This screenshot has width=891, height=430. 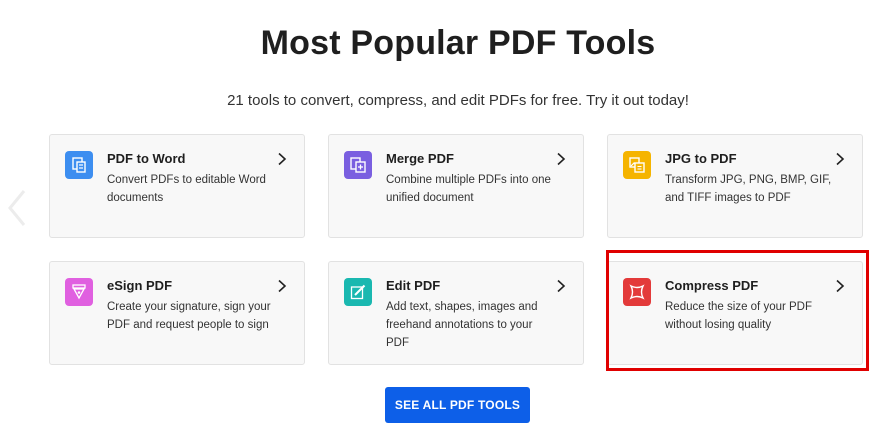 What do you see at coordinates (146, 158) in the screenshot?
I see `tool-title: PDF to Word` at bounding box center [146, 158].